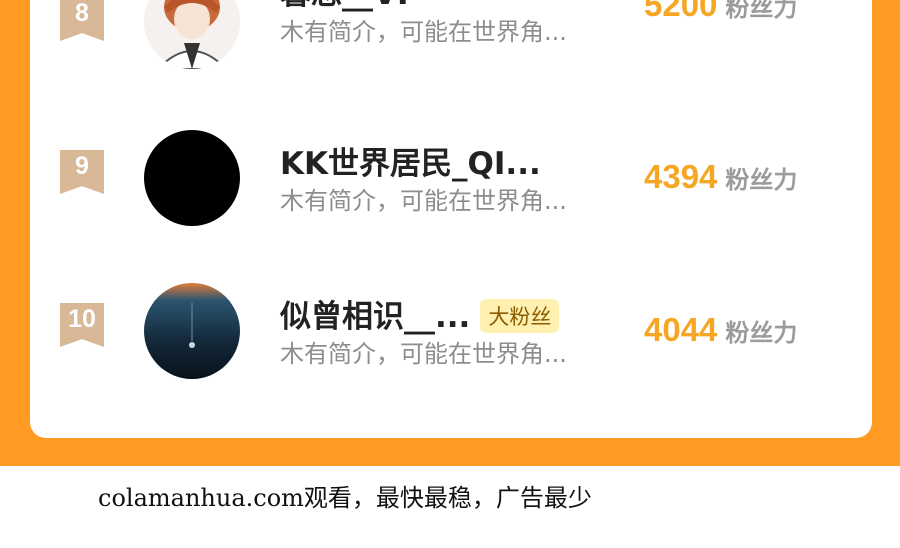  I want to click on rank-badge: 8, so click(82, 20).